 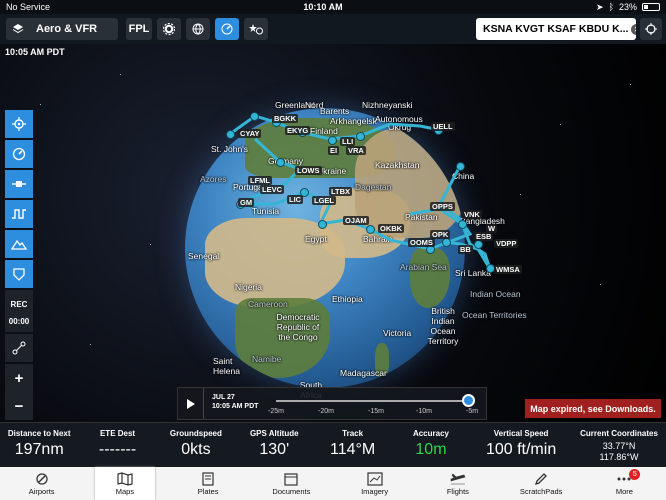 What do you see at coordinates (125, 478) in the screenshot?
I see `map-icon` at bounding box center [125, 478].